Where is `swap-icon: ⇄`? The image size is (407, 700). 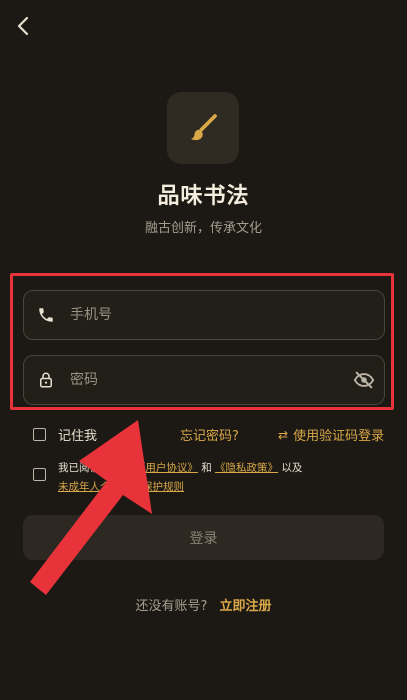
swap-icon: ⇄ is located at coordinates (283, 434).